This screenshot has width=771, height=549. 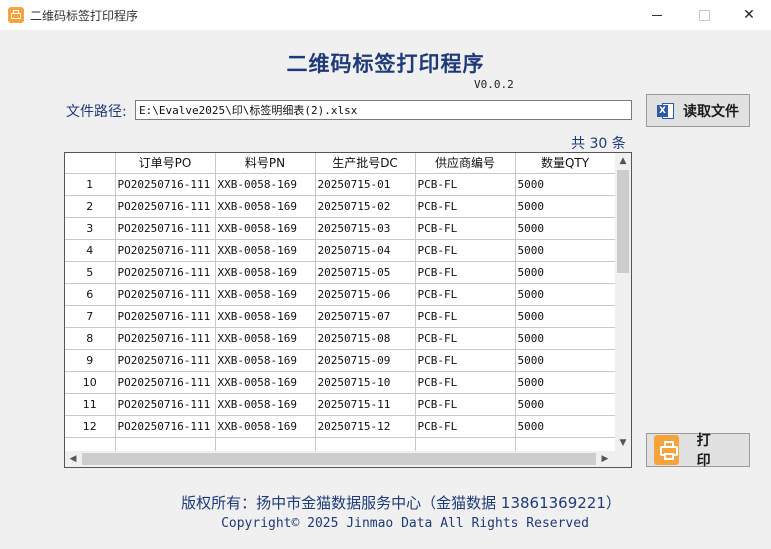 What do you see at coordinates (383, 110) in the screenshot?
I see `file-path-input` at bounding box center [383, 110].